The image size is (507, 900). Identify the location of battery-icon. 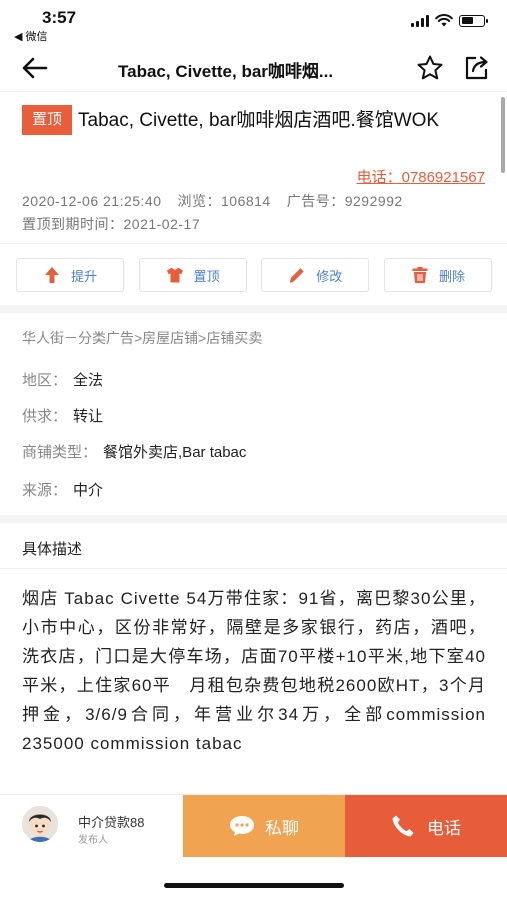
(473, 20).